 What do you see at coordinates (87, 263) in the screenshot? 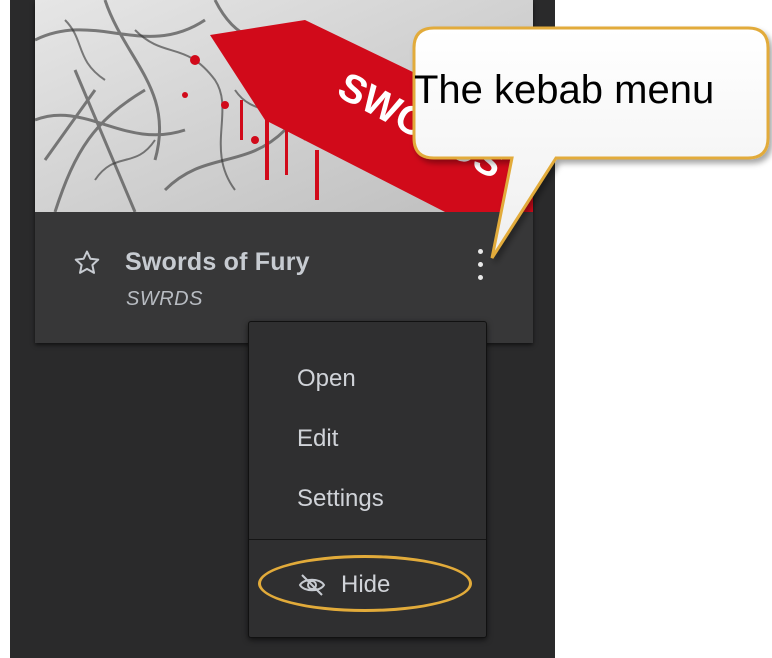
I see `star-outline-icon` at bounding box center [87, 263].